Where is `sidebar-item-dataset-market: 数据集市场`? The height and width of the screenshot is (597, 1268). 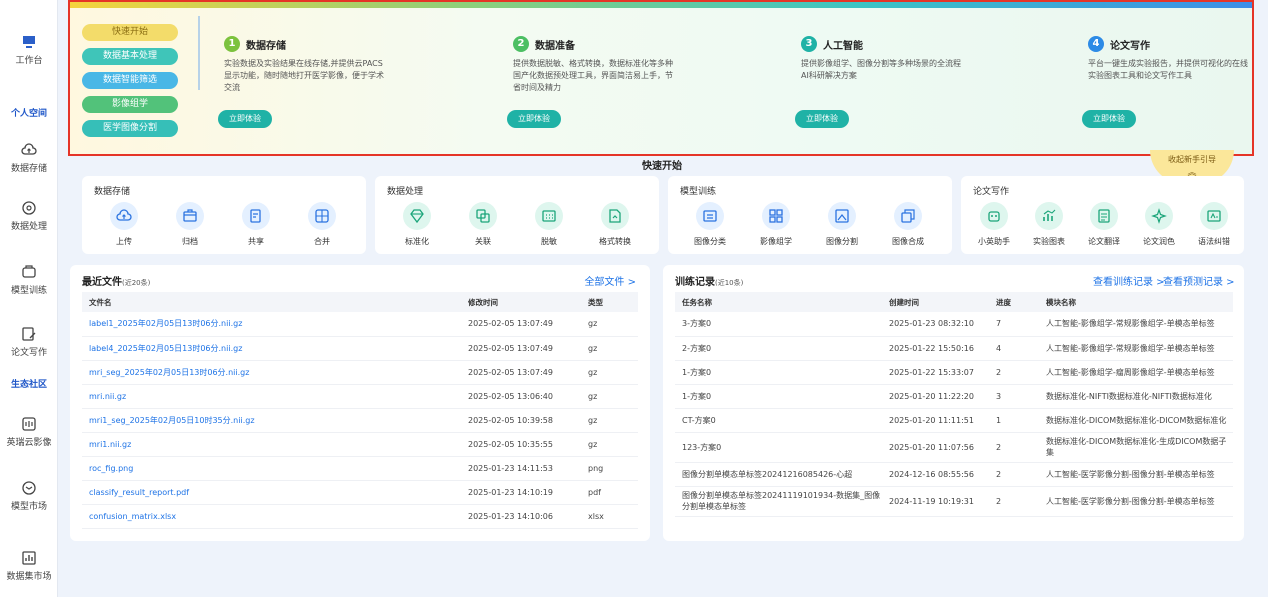 sidebar-item-dataset-market: 数据集市场 is located at coordinates (29, 566).